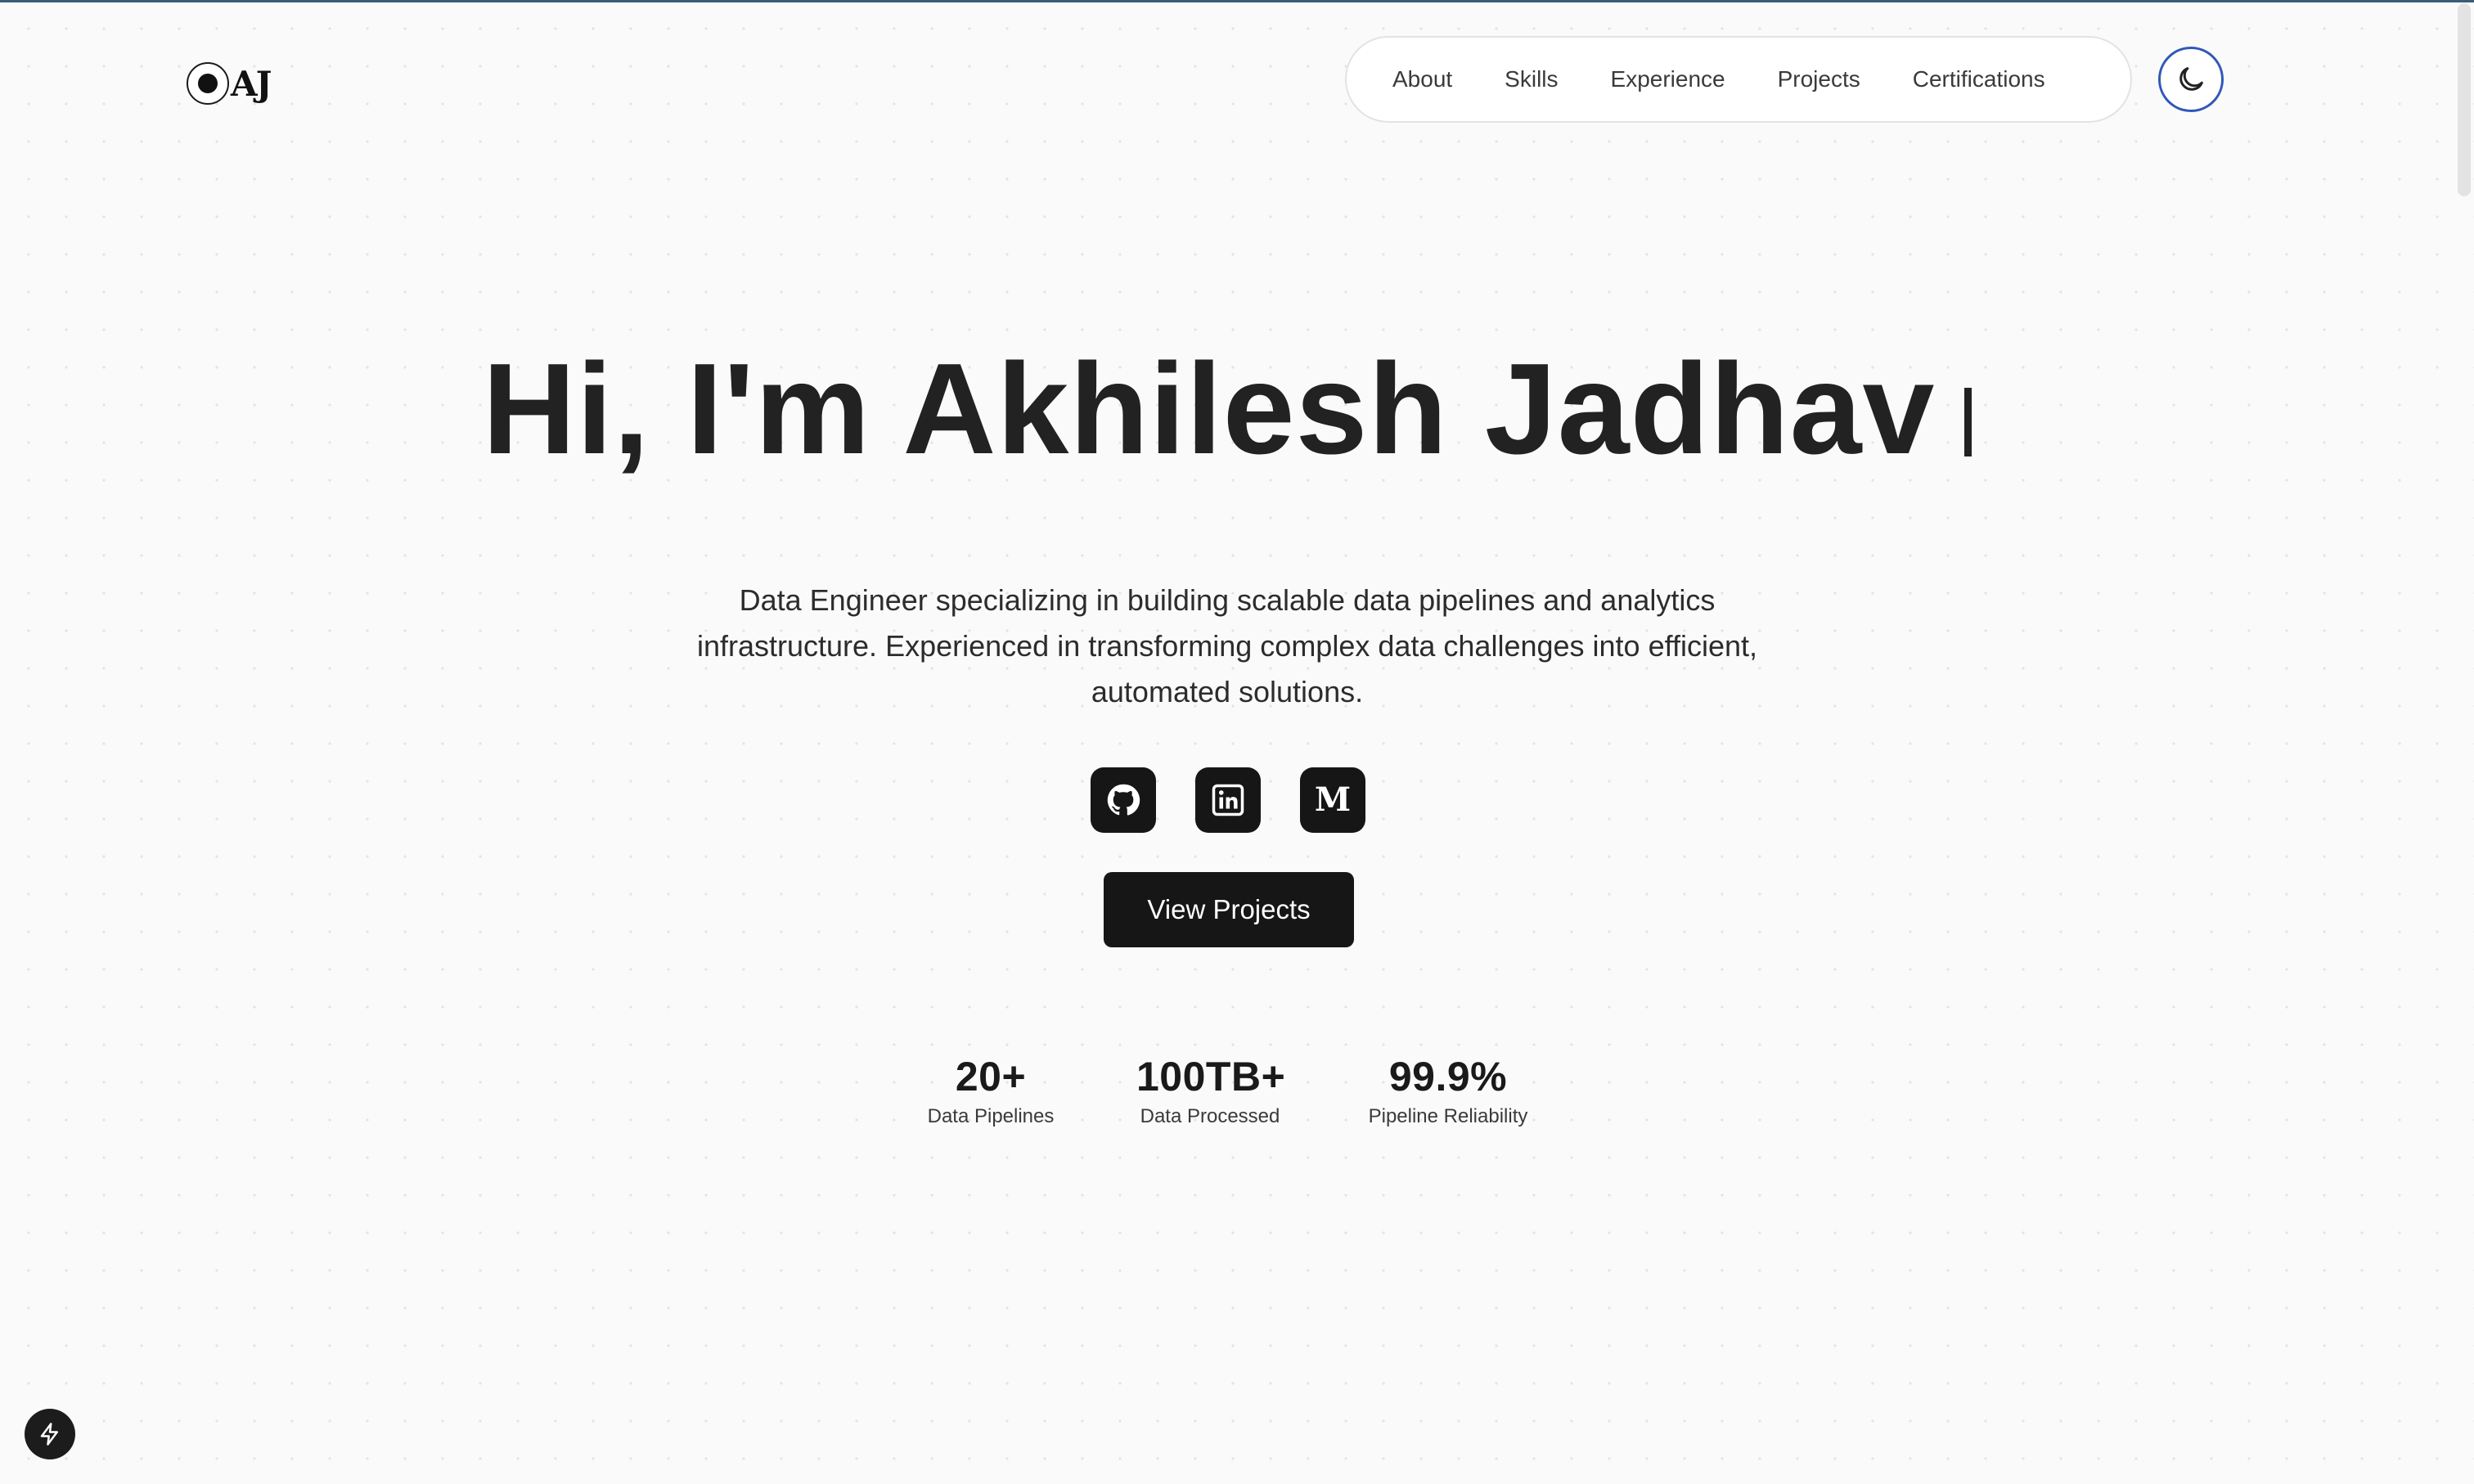 Image resolution: width=2474 pixels, height=1484 pixels. Describe the element at coordinates (1448, 1116) in the screenshot. I see `stat-label: Pipeline Reliability` at that location.